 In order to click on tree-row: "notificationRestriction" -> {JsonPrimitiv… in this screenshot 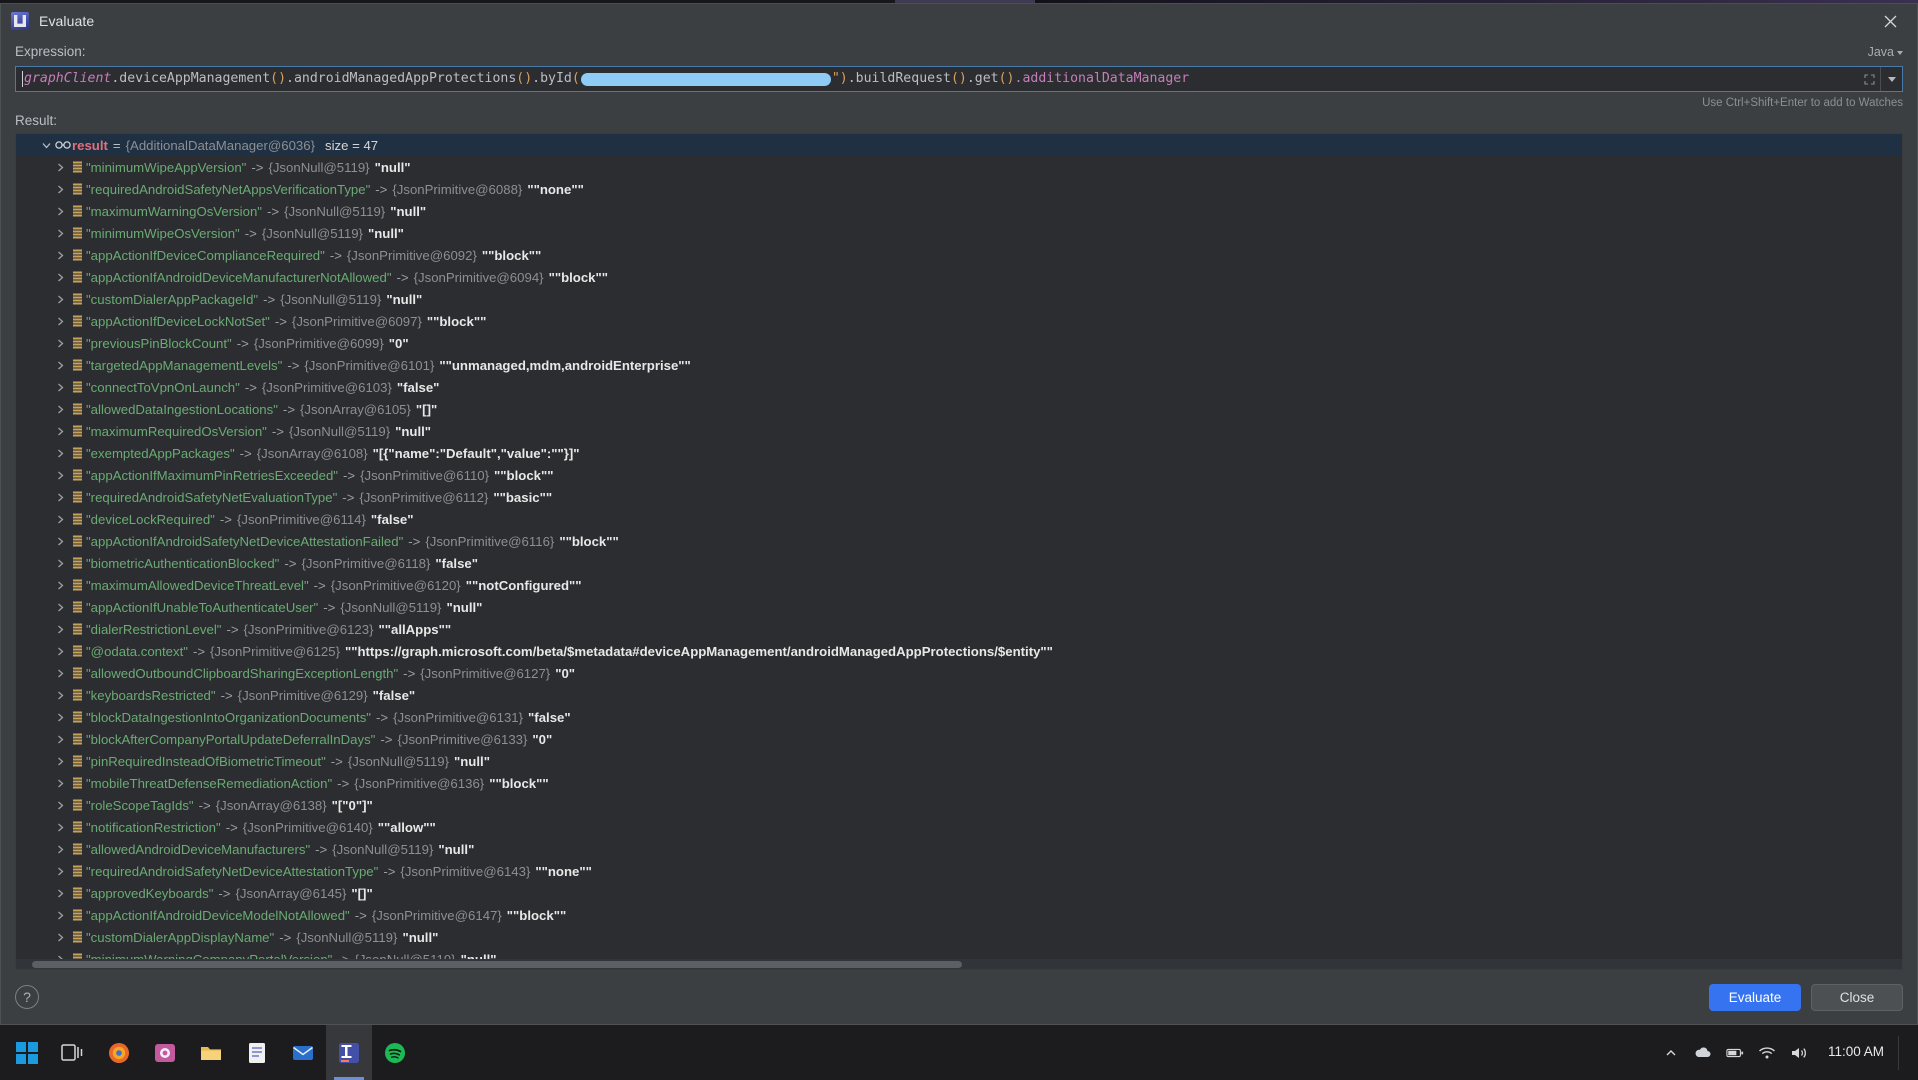, I will do `click(959, 827)`.